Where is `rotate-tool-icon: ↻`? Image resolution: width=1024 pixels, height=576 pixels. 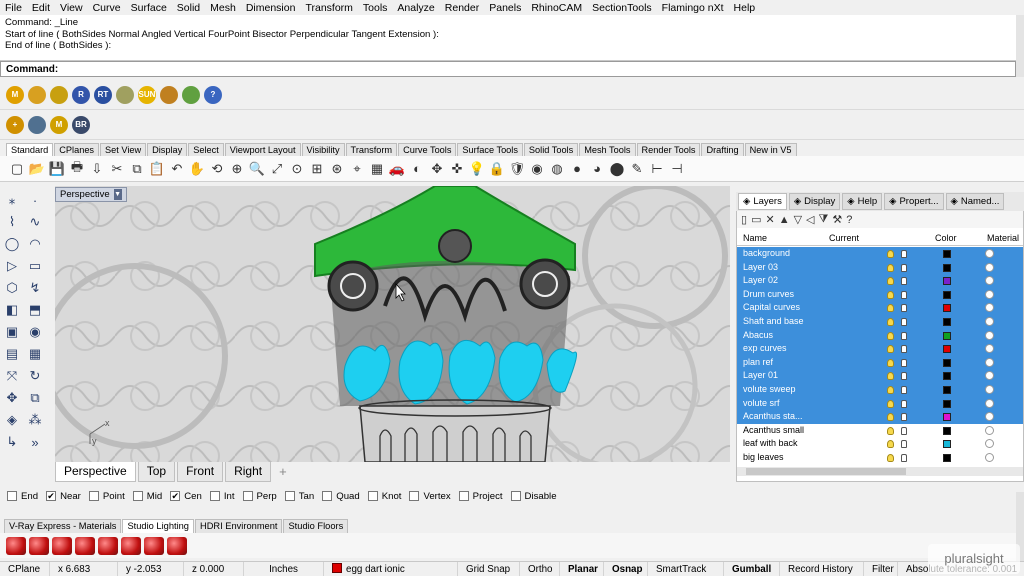 rotate-tool-icon: ↻ is located at coordinates (35, 376).